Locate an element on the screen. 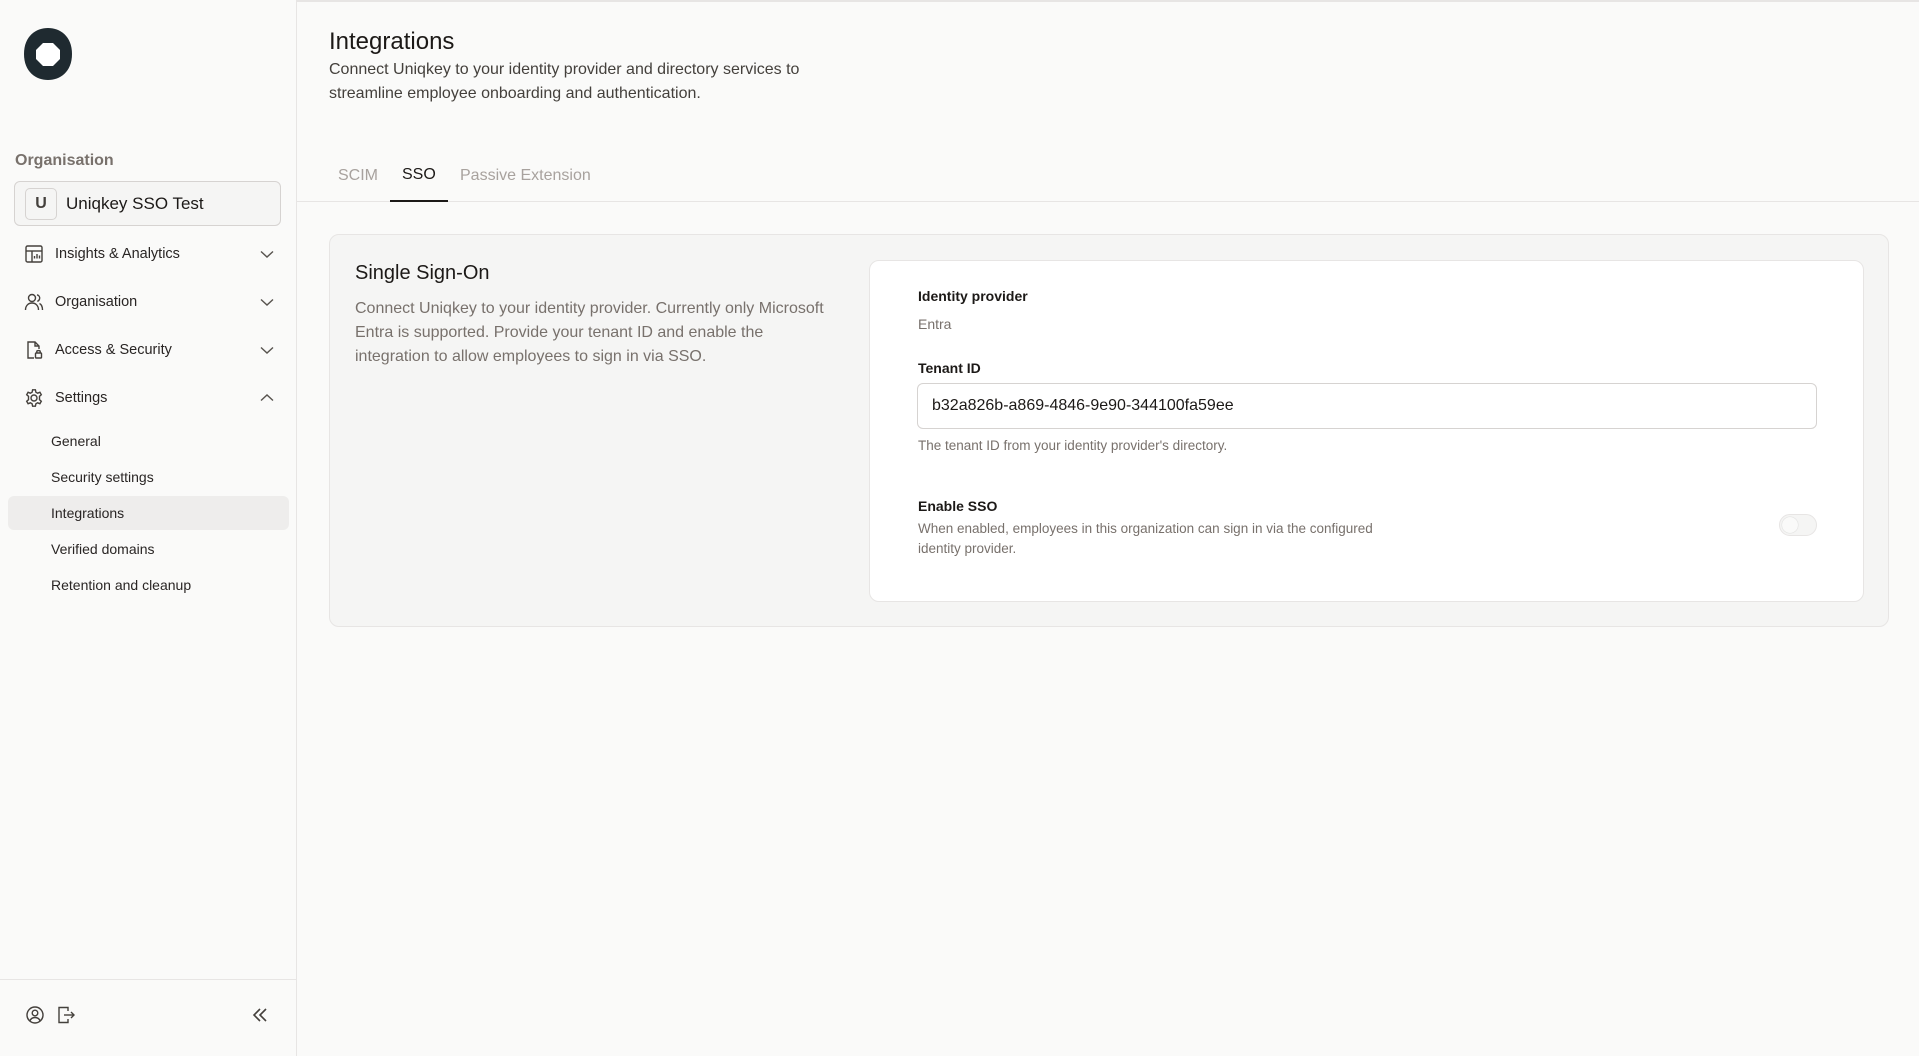 This screenshot has width=1919, height=1056. uniqkey-logo is located at coordinates (48, 54).